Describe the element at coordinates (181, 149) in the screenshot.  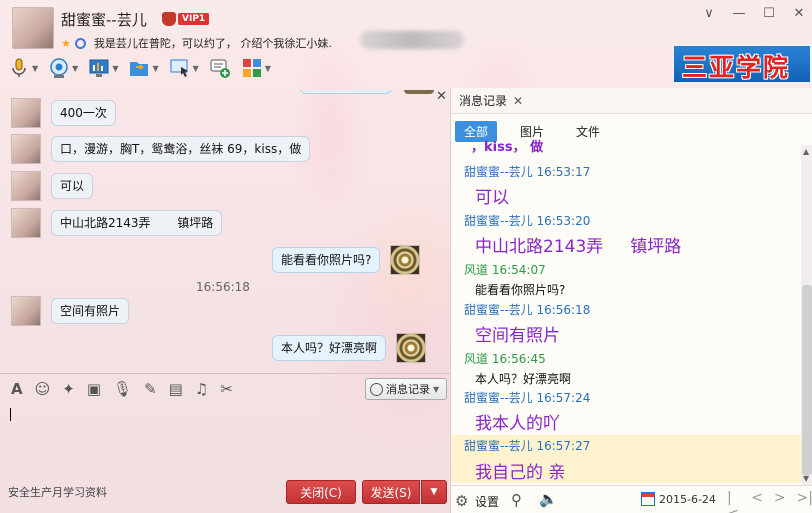
I see `message-bubble: 口，漫游，胸T，鸳鸯浴，丝袜 69，kiss，做` at that location.